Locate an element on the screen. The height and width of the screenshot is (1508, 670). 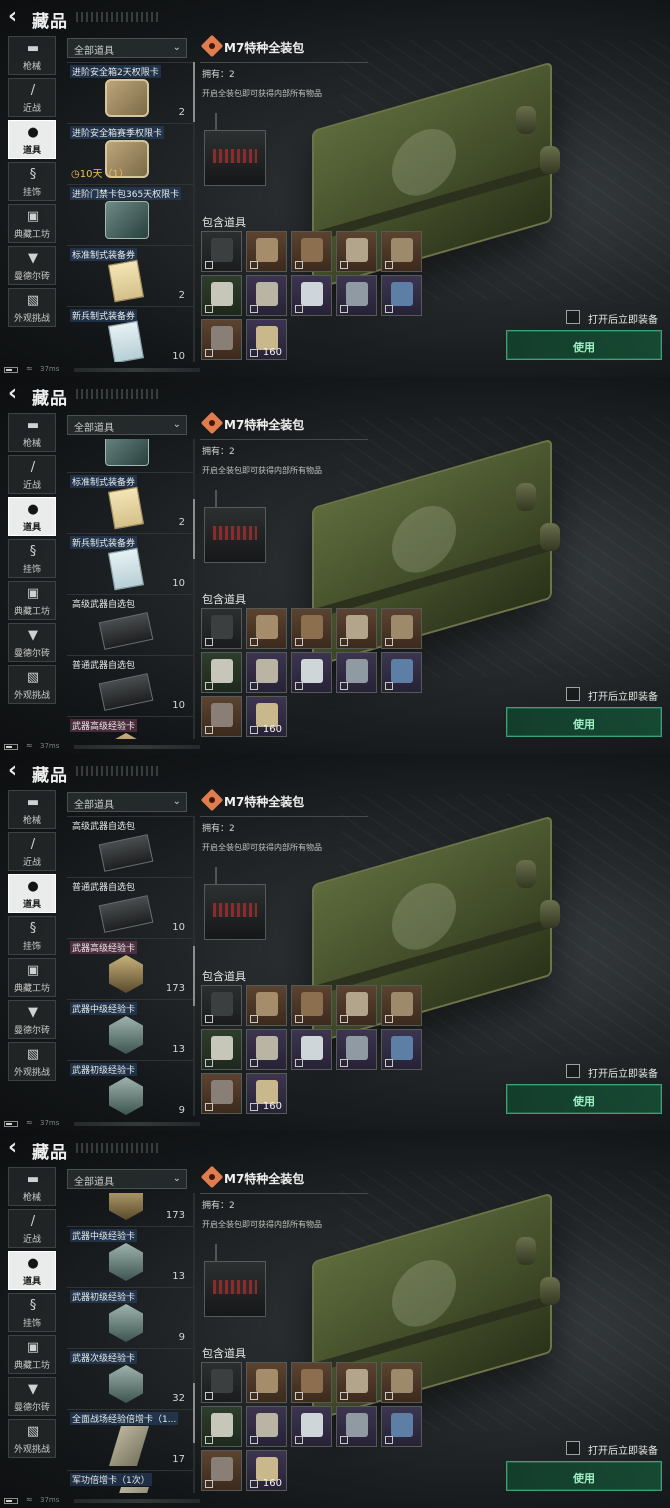
list-item: 进阶安全箱2天权限卡 2 is located at coordinates (130, 92).